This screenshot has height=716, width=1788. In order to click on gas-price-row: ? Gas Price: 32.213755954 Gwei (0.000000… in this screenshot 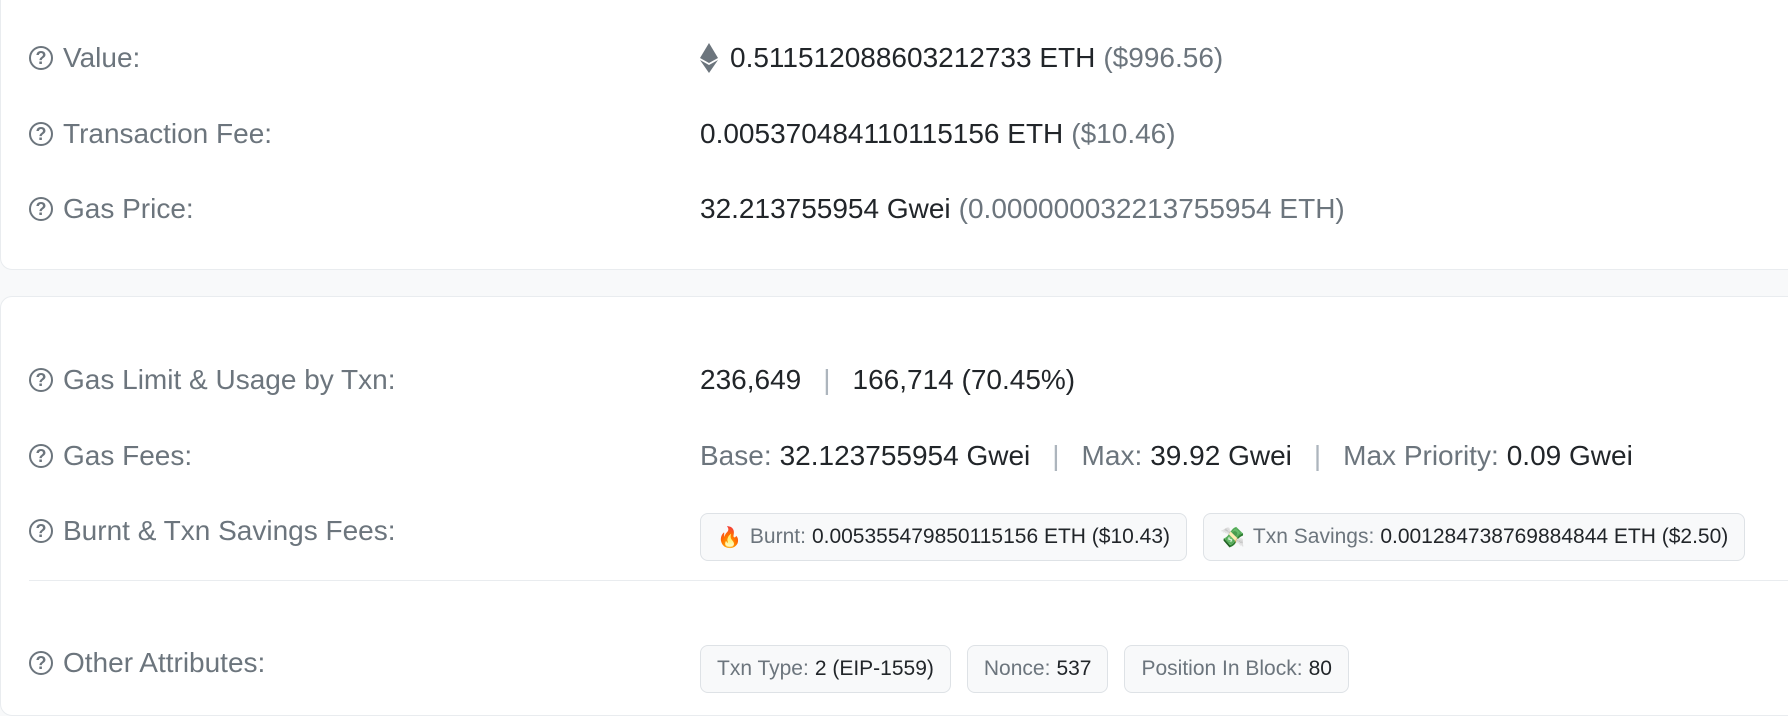, I will do `click(908, 209)`.